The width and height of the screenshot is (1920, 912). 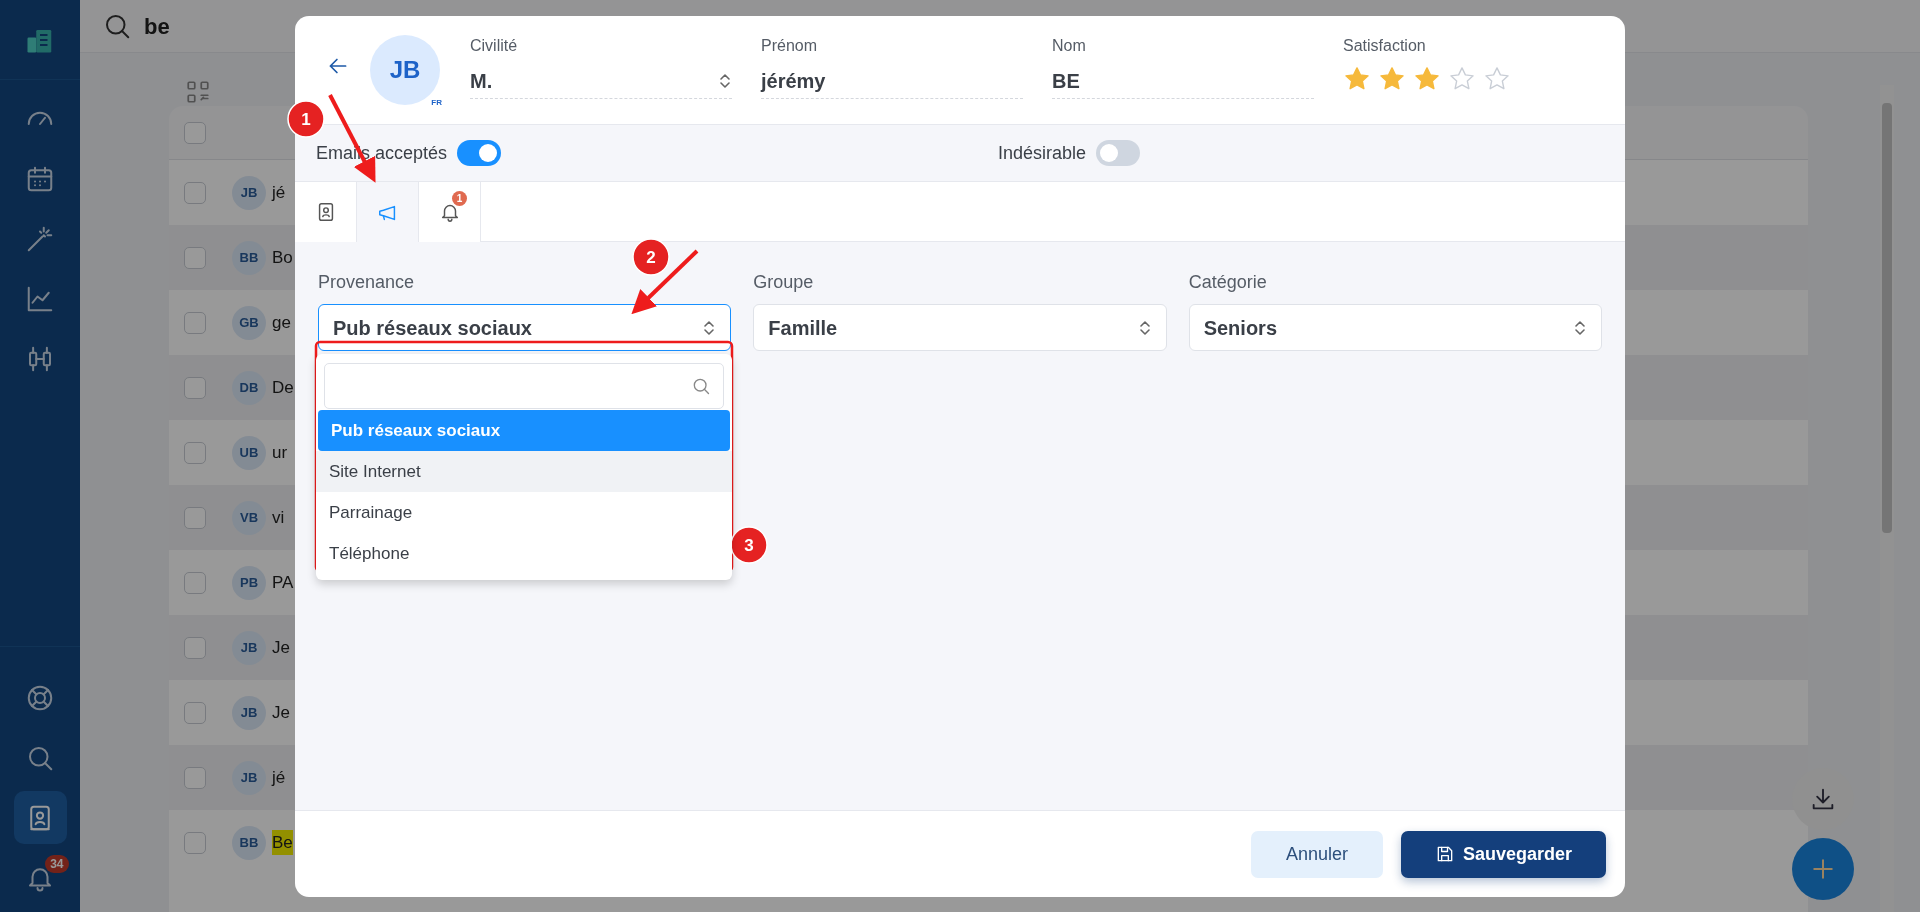 What do you see at coordinates (249, 387) in the screenshot?
I see `avatar: DB` at bounding box center [249, 387].